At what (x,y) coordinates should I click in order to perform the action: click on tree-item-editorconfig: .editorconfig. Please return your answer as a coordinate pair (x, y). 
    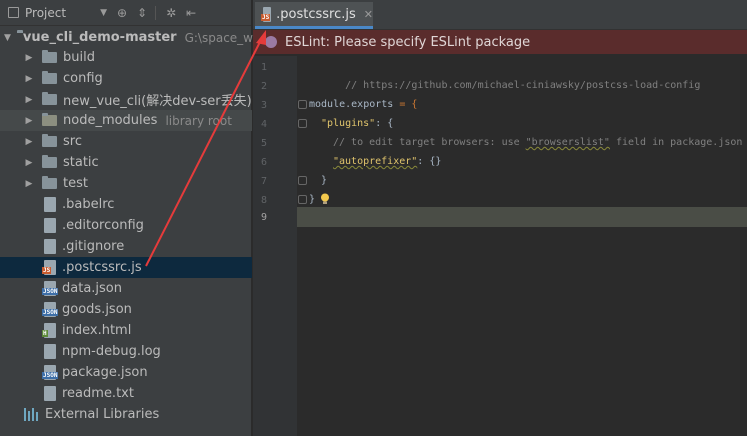
    Looking at the image, I should click on (126, 225).